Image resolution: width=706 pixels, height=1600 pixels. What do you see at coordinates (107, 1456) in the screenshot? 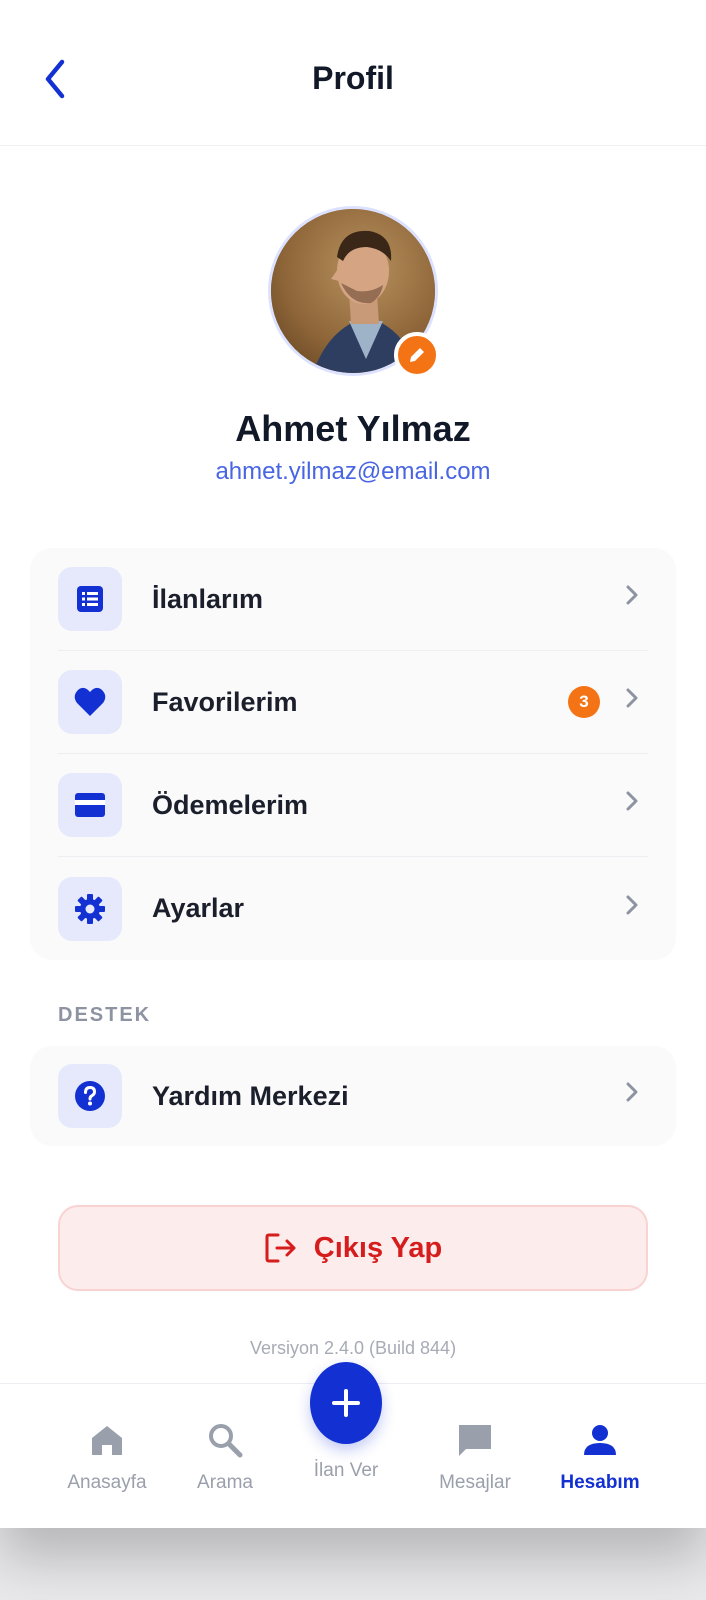
I see `nav-item-home: Anasayfa` at bounding box center [107, 1456].